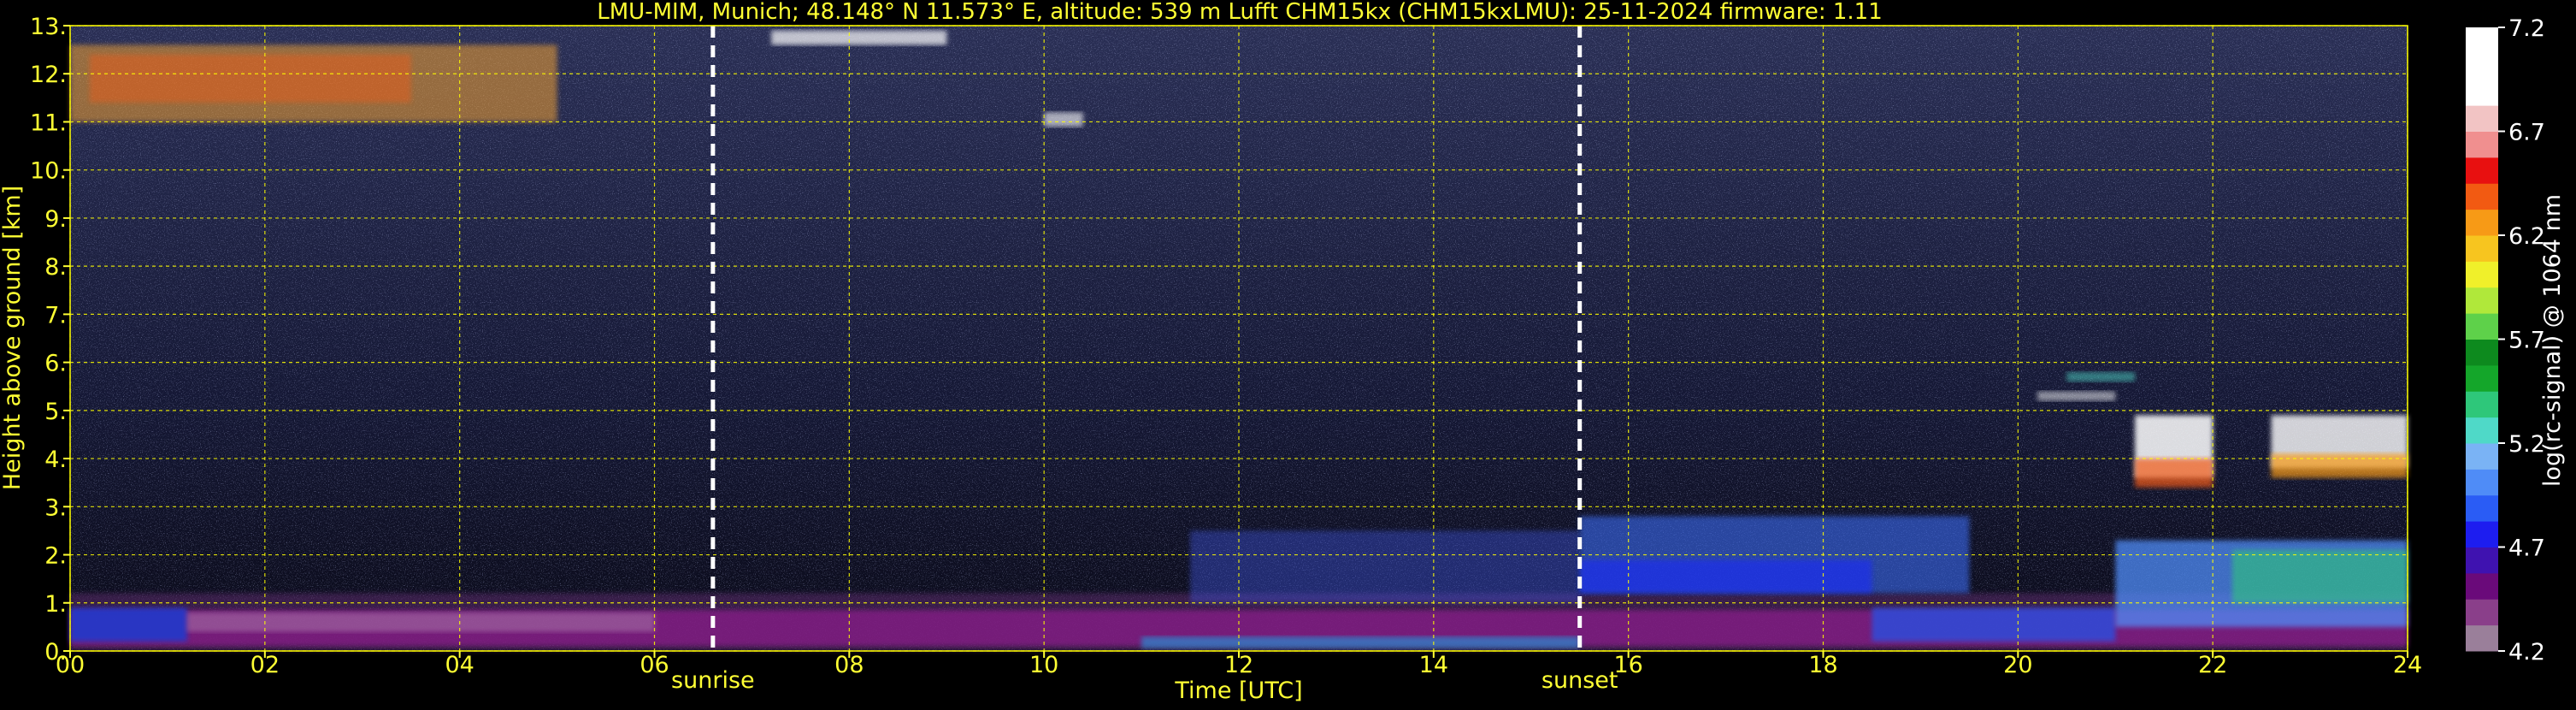  What do you see at coordinates (48, 171) in the screenshot?
I see `y-tick-label: 10.` at bounding box center [48, 171].